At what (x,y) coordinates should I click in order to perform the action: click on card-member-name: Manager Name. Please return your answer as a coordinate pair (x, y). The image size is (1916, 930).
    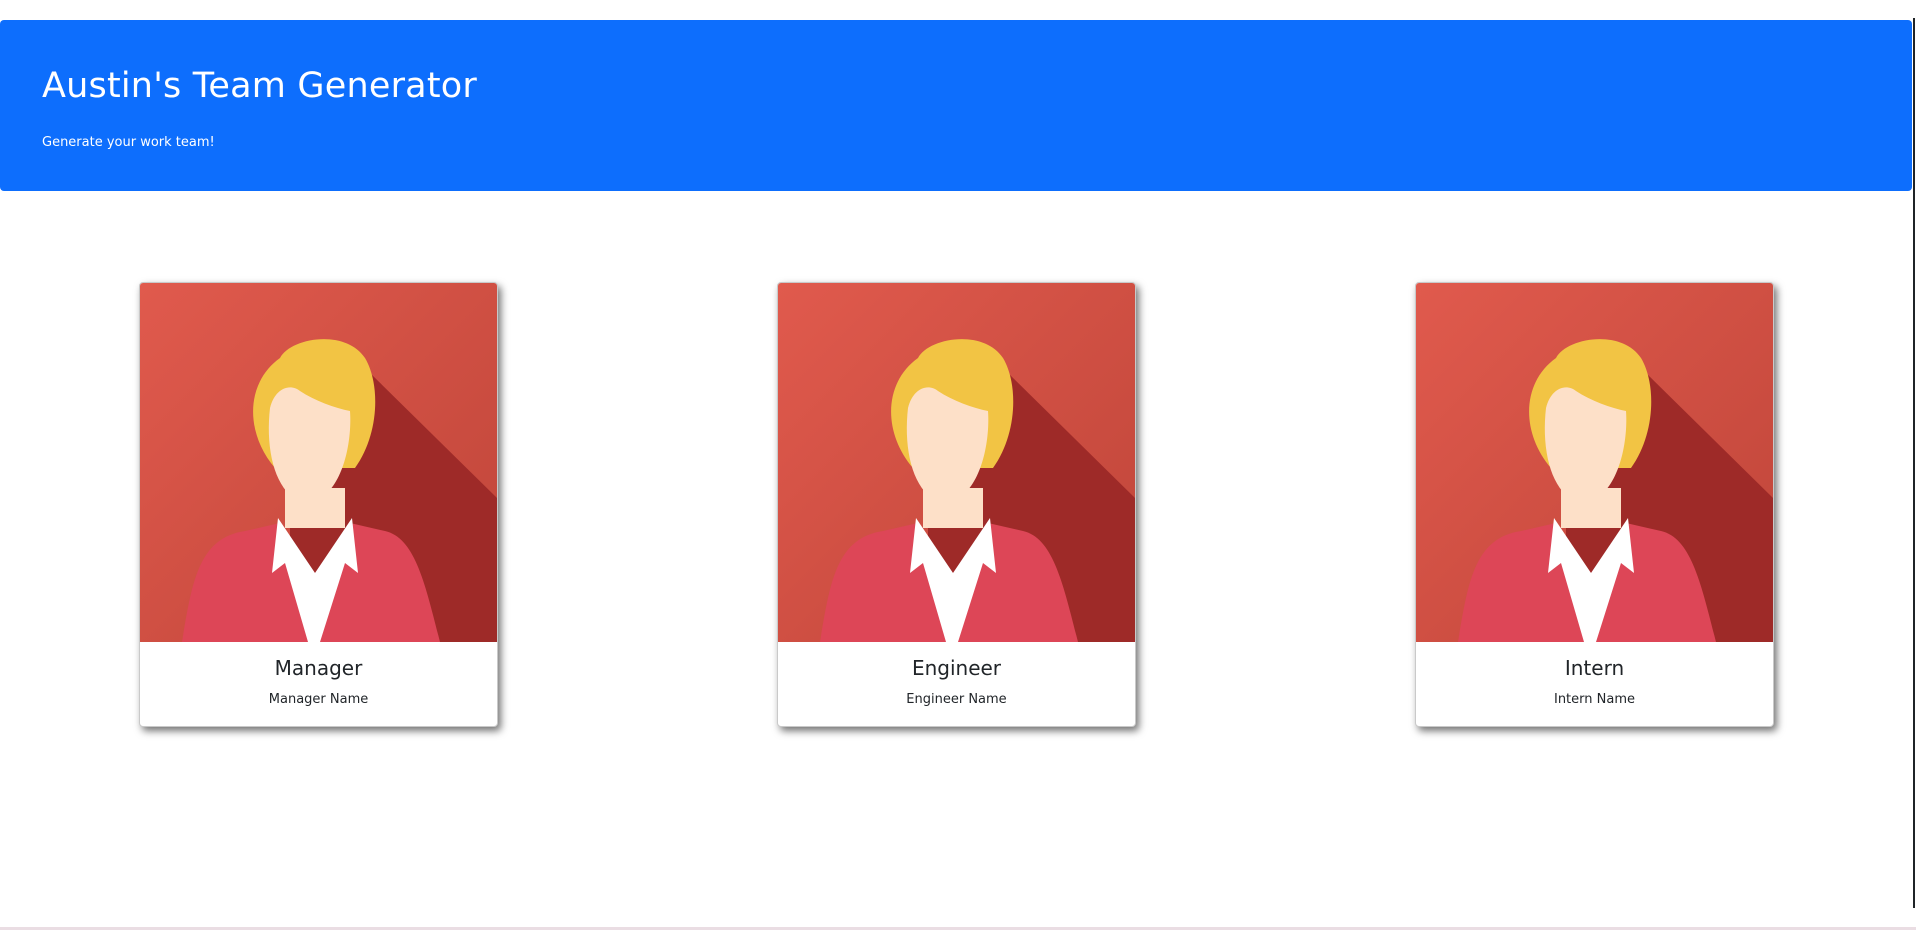
    Looking at the image, I should click on (318, 699).